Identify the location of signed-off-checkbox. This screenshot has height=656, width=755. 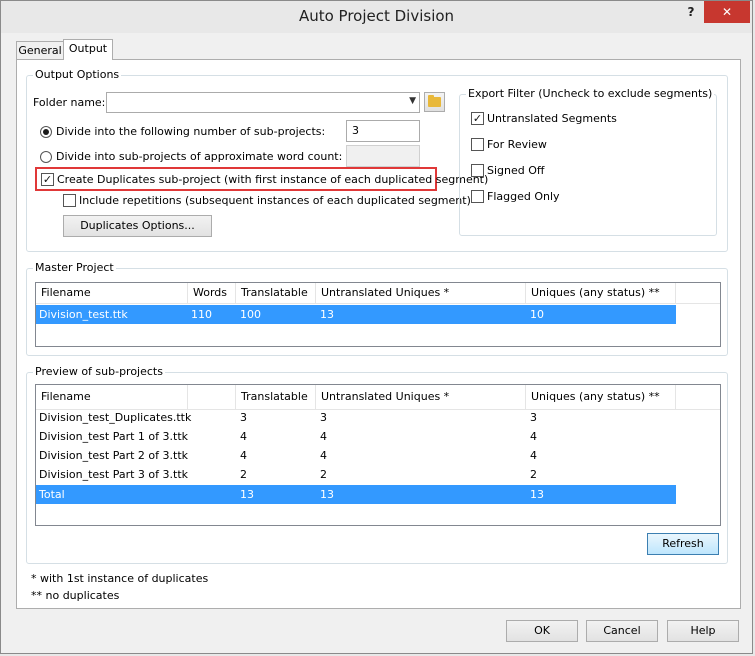
(477, 170).